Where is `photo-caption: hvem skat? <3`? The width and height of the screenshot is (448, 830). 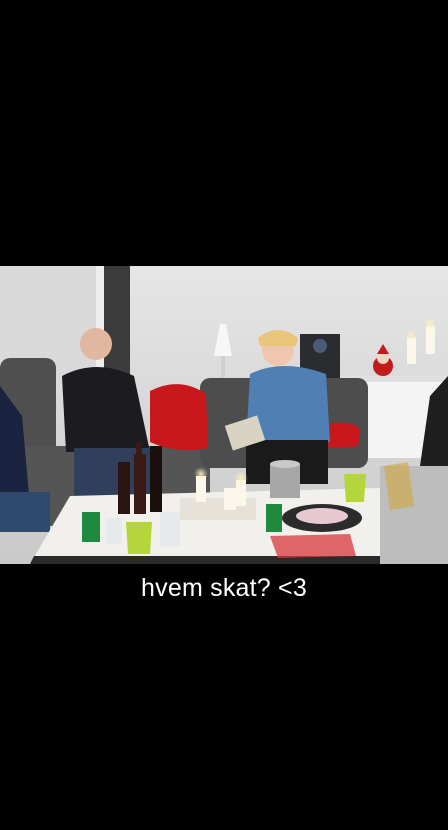
photo-caption: hvem skat? <3 is located at coordinates (224, 588).